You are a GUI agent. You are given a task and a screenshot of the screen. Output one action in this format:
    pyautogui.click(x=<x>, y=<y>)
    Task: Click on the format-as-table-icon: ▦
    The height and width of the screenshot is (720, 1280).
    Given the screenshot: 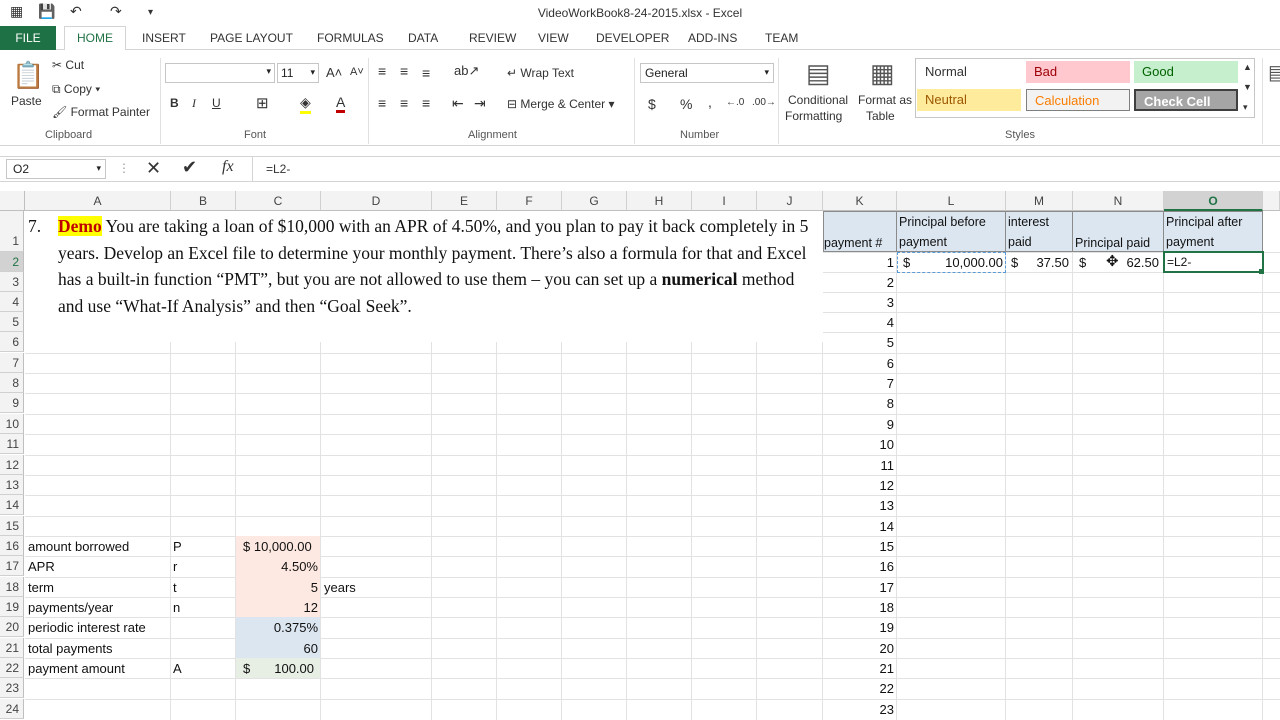 What is the action you would take?
    pyautogui.click(x=882, y=73)
    